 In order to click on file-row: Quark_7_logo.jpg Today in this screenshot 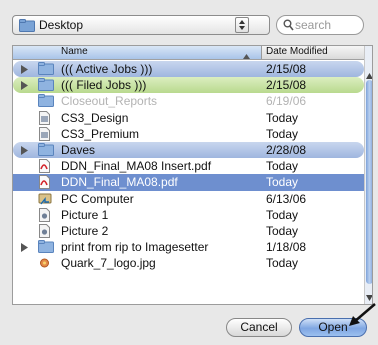, I will do `click(188, 263)`.